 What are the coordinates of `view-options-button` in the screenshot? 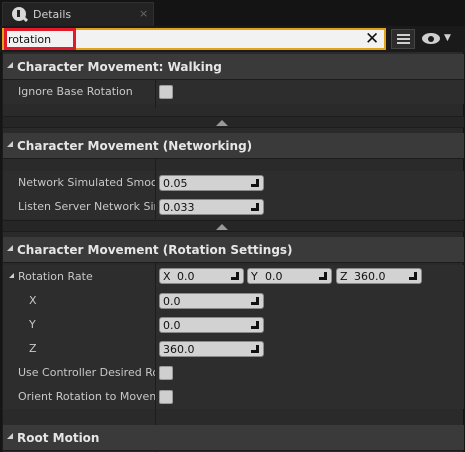 It's located at (403, 39).